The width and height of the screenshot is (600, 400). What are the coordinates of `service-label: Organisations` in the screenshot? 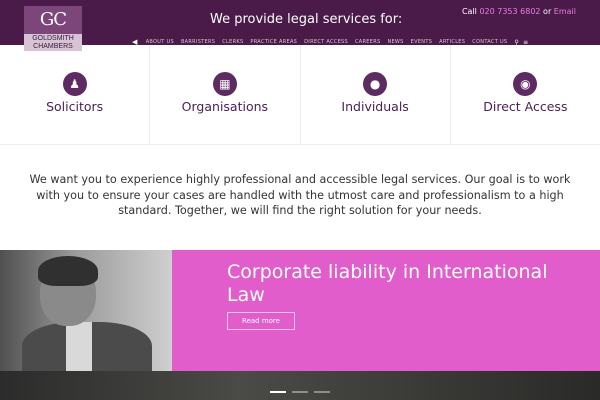 It's located at (225, 106).